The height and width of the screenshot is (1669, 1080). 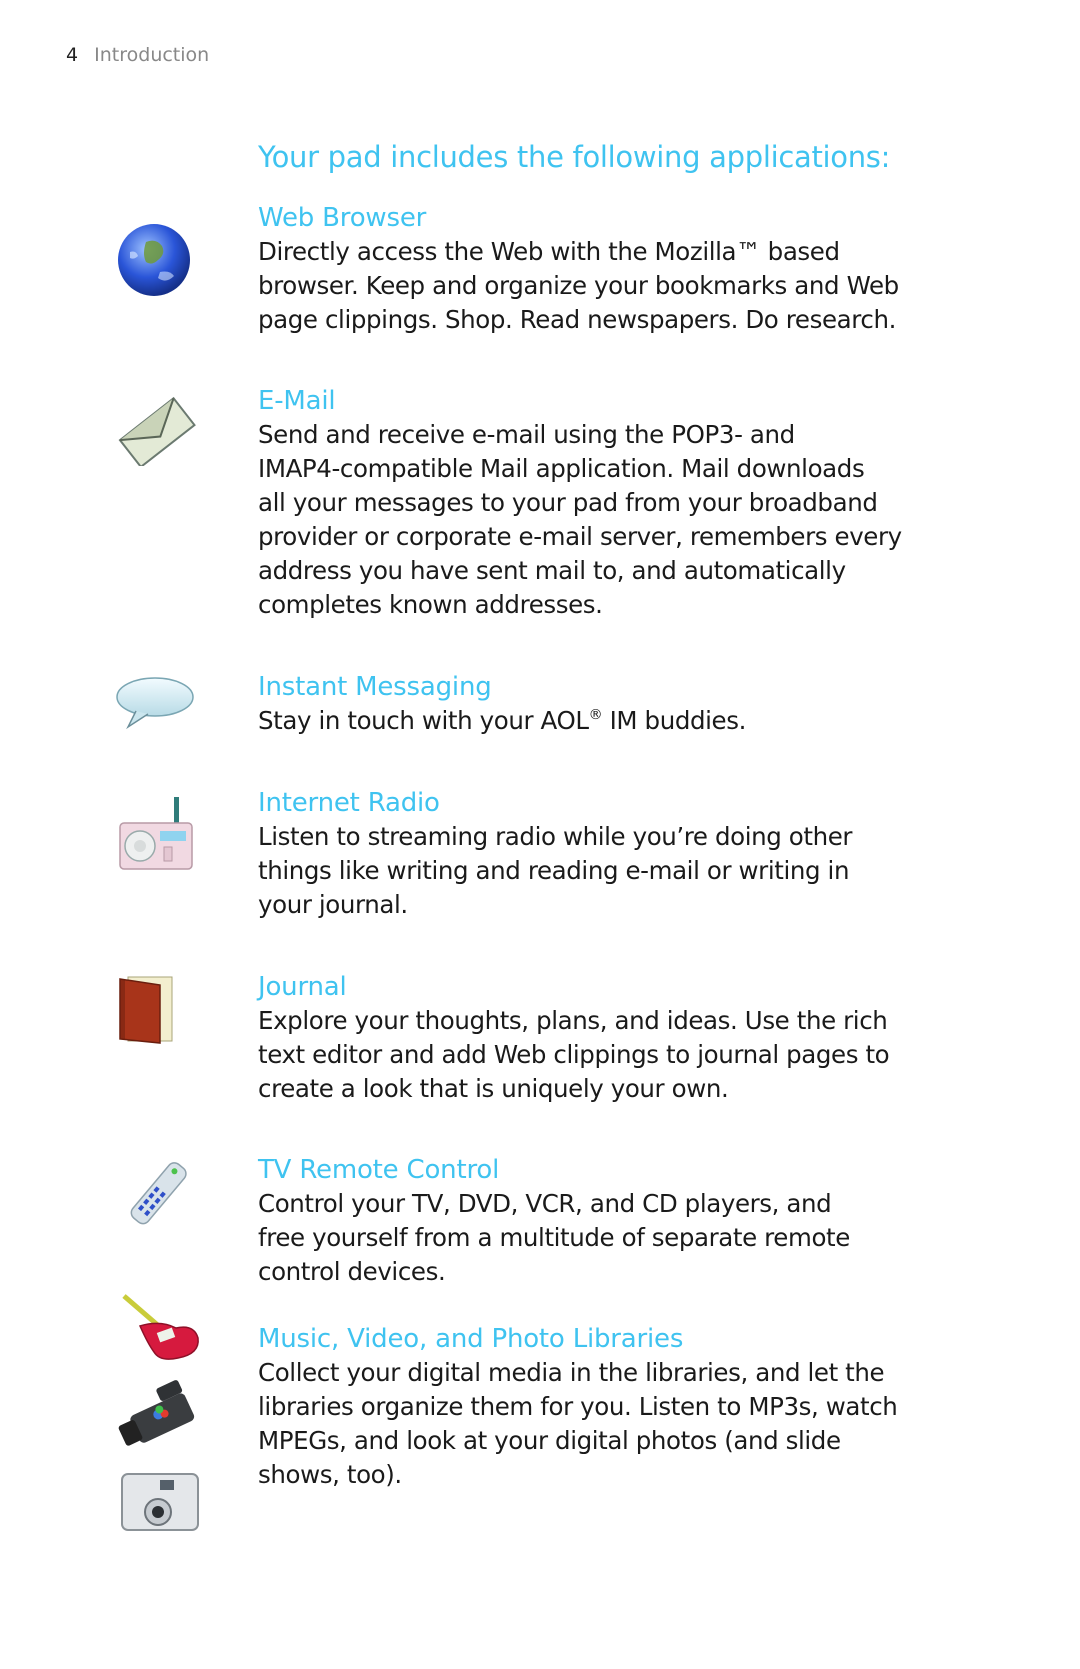 I want to click on text-line: Stay in touch with your AOL® IM buddies., so click(x=608, y=721).